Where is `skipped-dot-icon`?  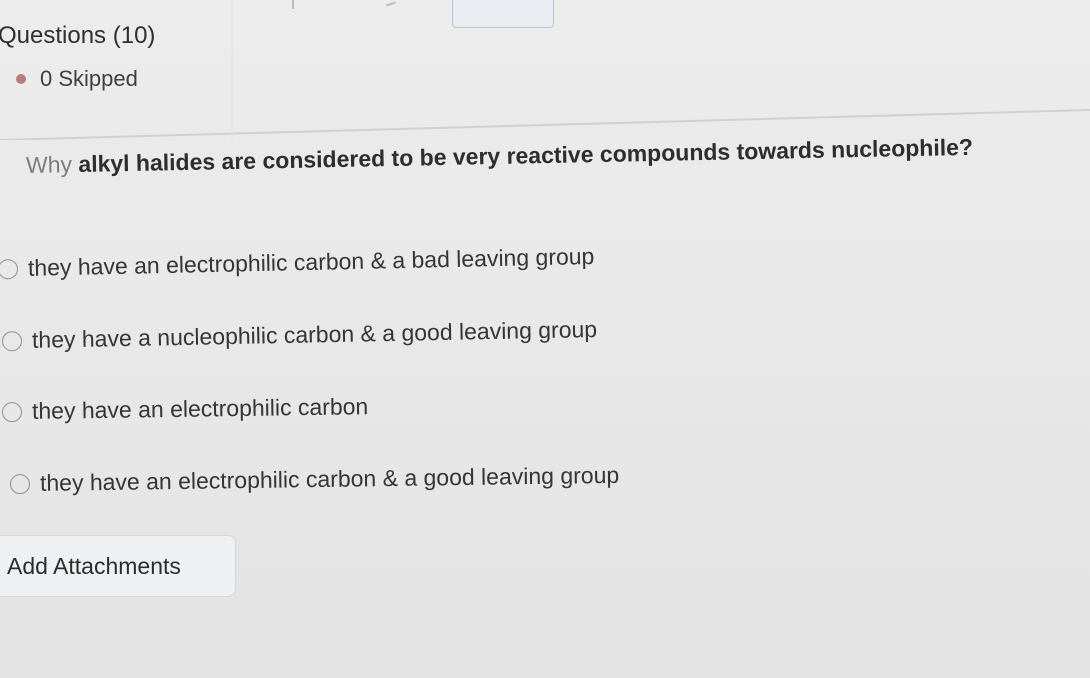 skipped-dot-icon is located at coordinates (21, 79).